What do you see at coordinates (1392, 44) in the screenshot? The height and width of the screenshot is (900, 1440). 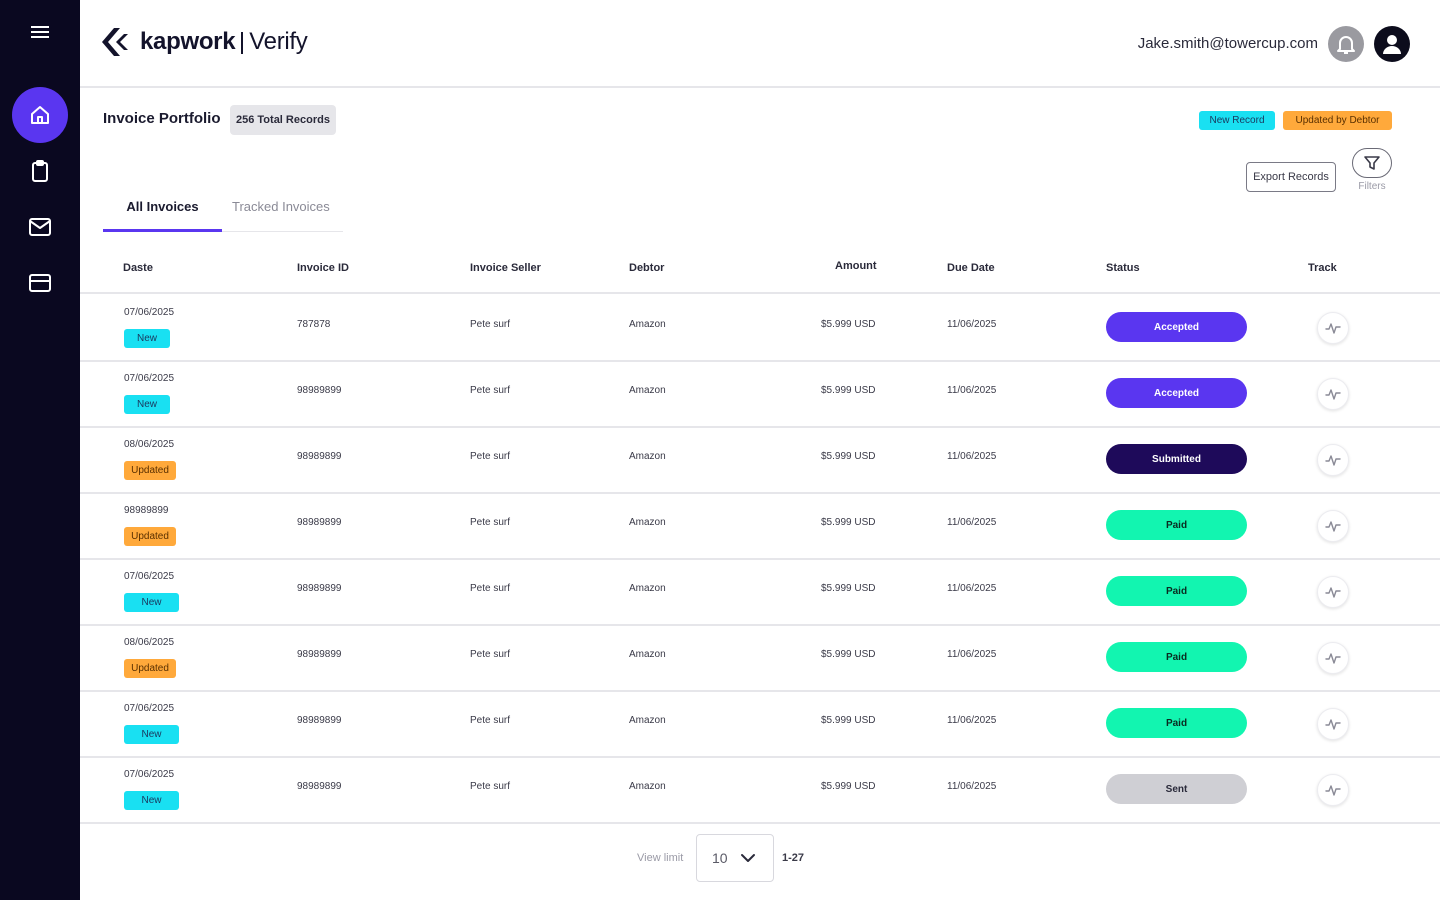 I see `user-avatar` at bounding box center [1392, 44].